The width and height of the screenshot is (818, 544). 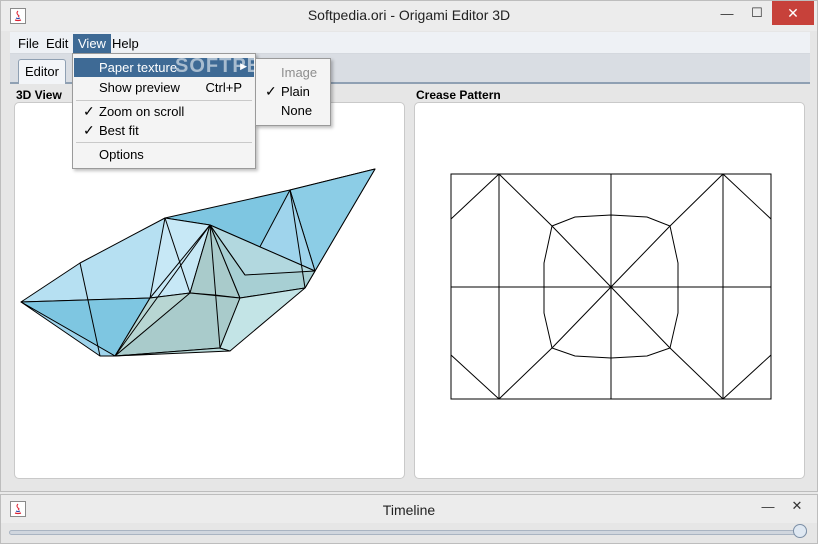 What do you see at coordinates (142, 111) in the screenshot?
I see `menu-item-zoom-on-scroll-label: Zoom on scroll` at bounding box center [142, 111].